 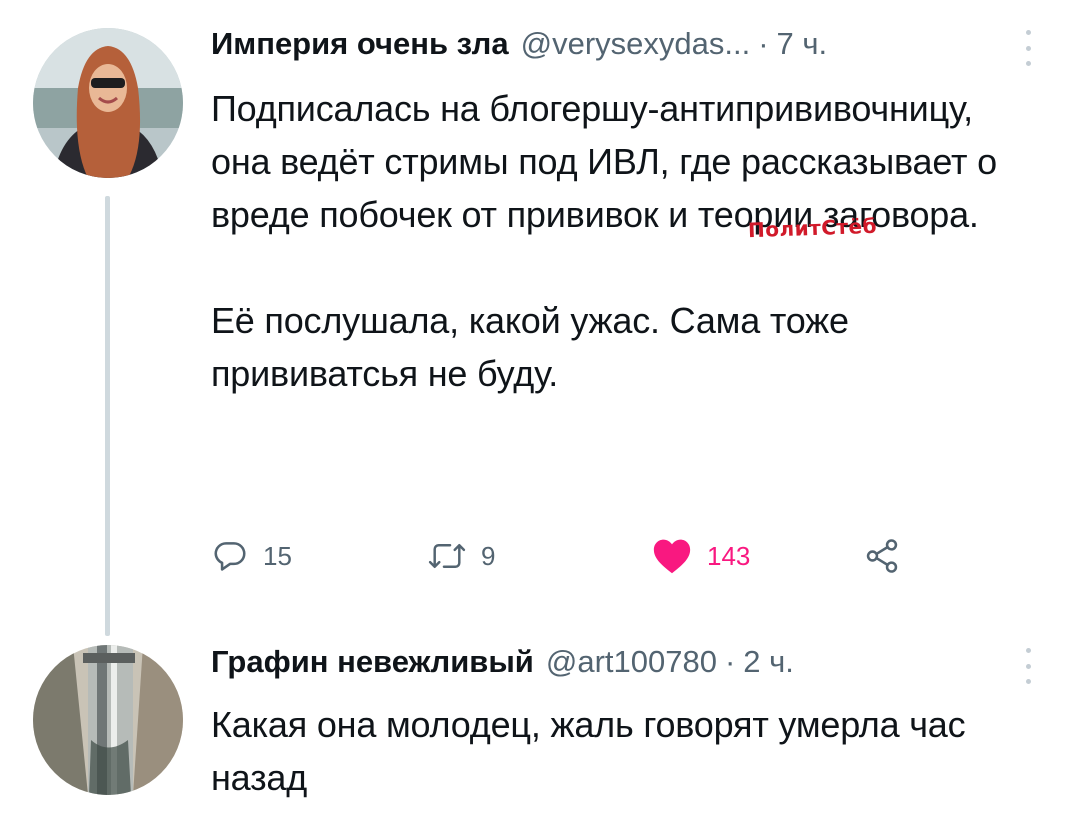 I want to click on retweet-button: 9, so click(x=461, y=556).